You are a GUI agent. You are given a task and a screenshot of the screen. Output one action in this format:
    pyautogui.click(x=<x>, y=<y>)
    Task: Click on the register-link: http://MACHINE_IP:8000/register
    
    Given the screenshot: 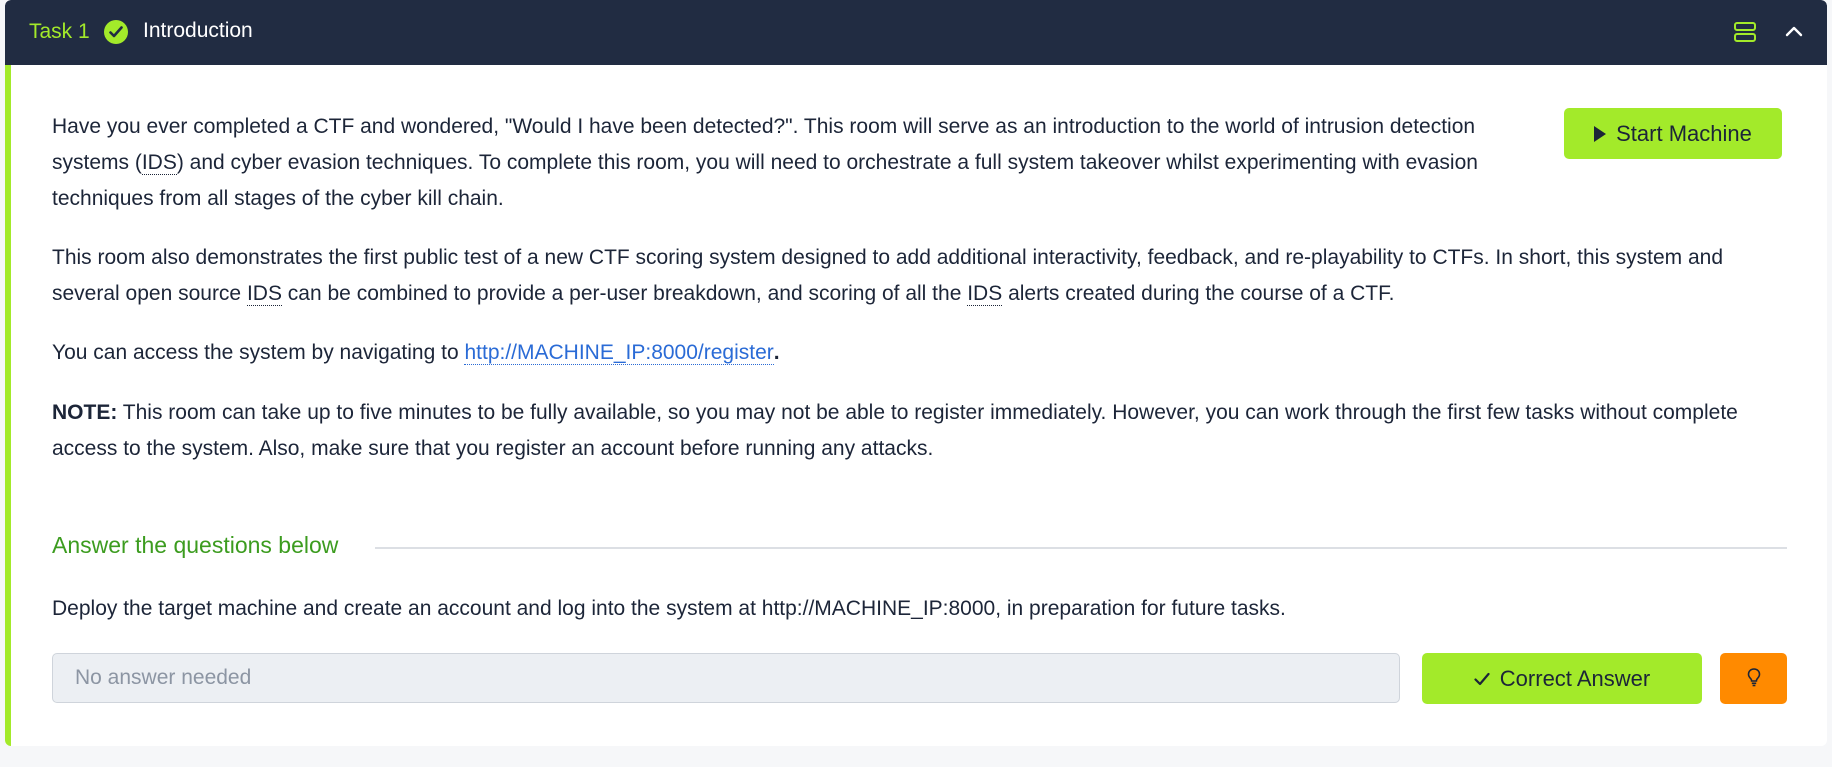 What is the action you would take?
    pyautogui.click(x=619, y=353)
    